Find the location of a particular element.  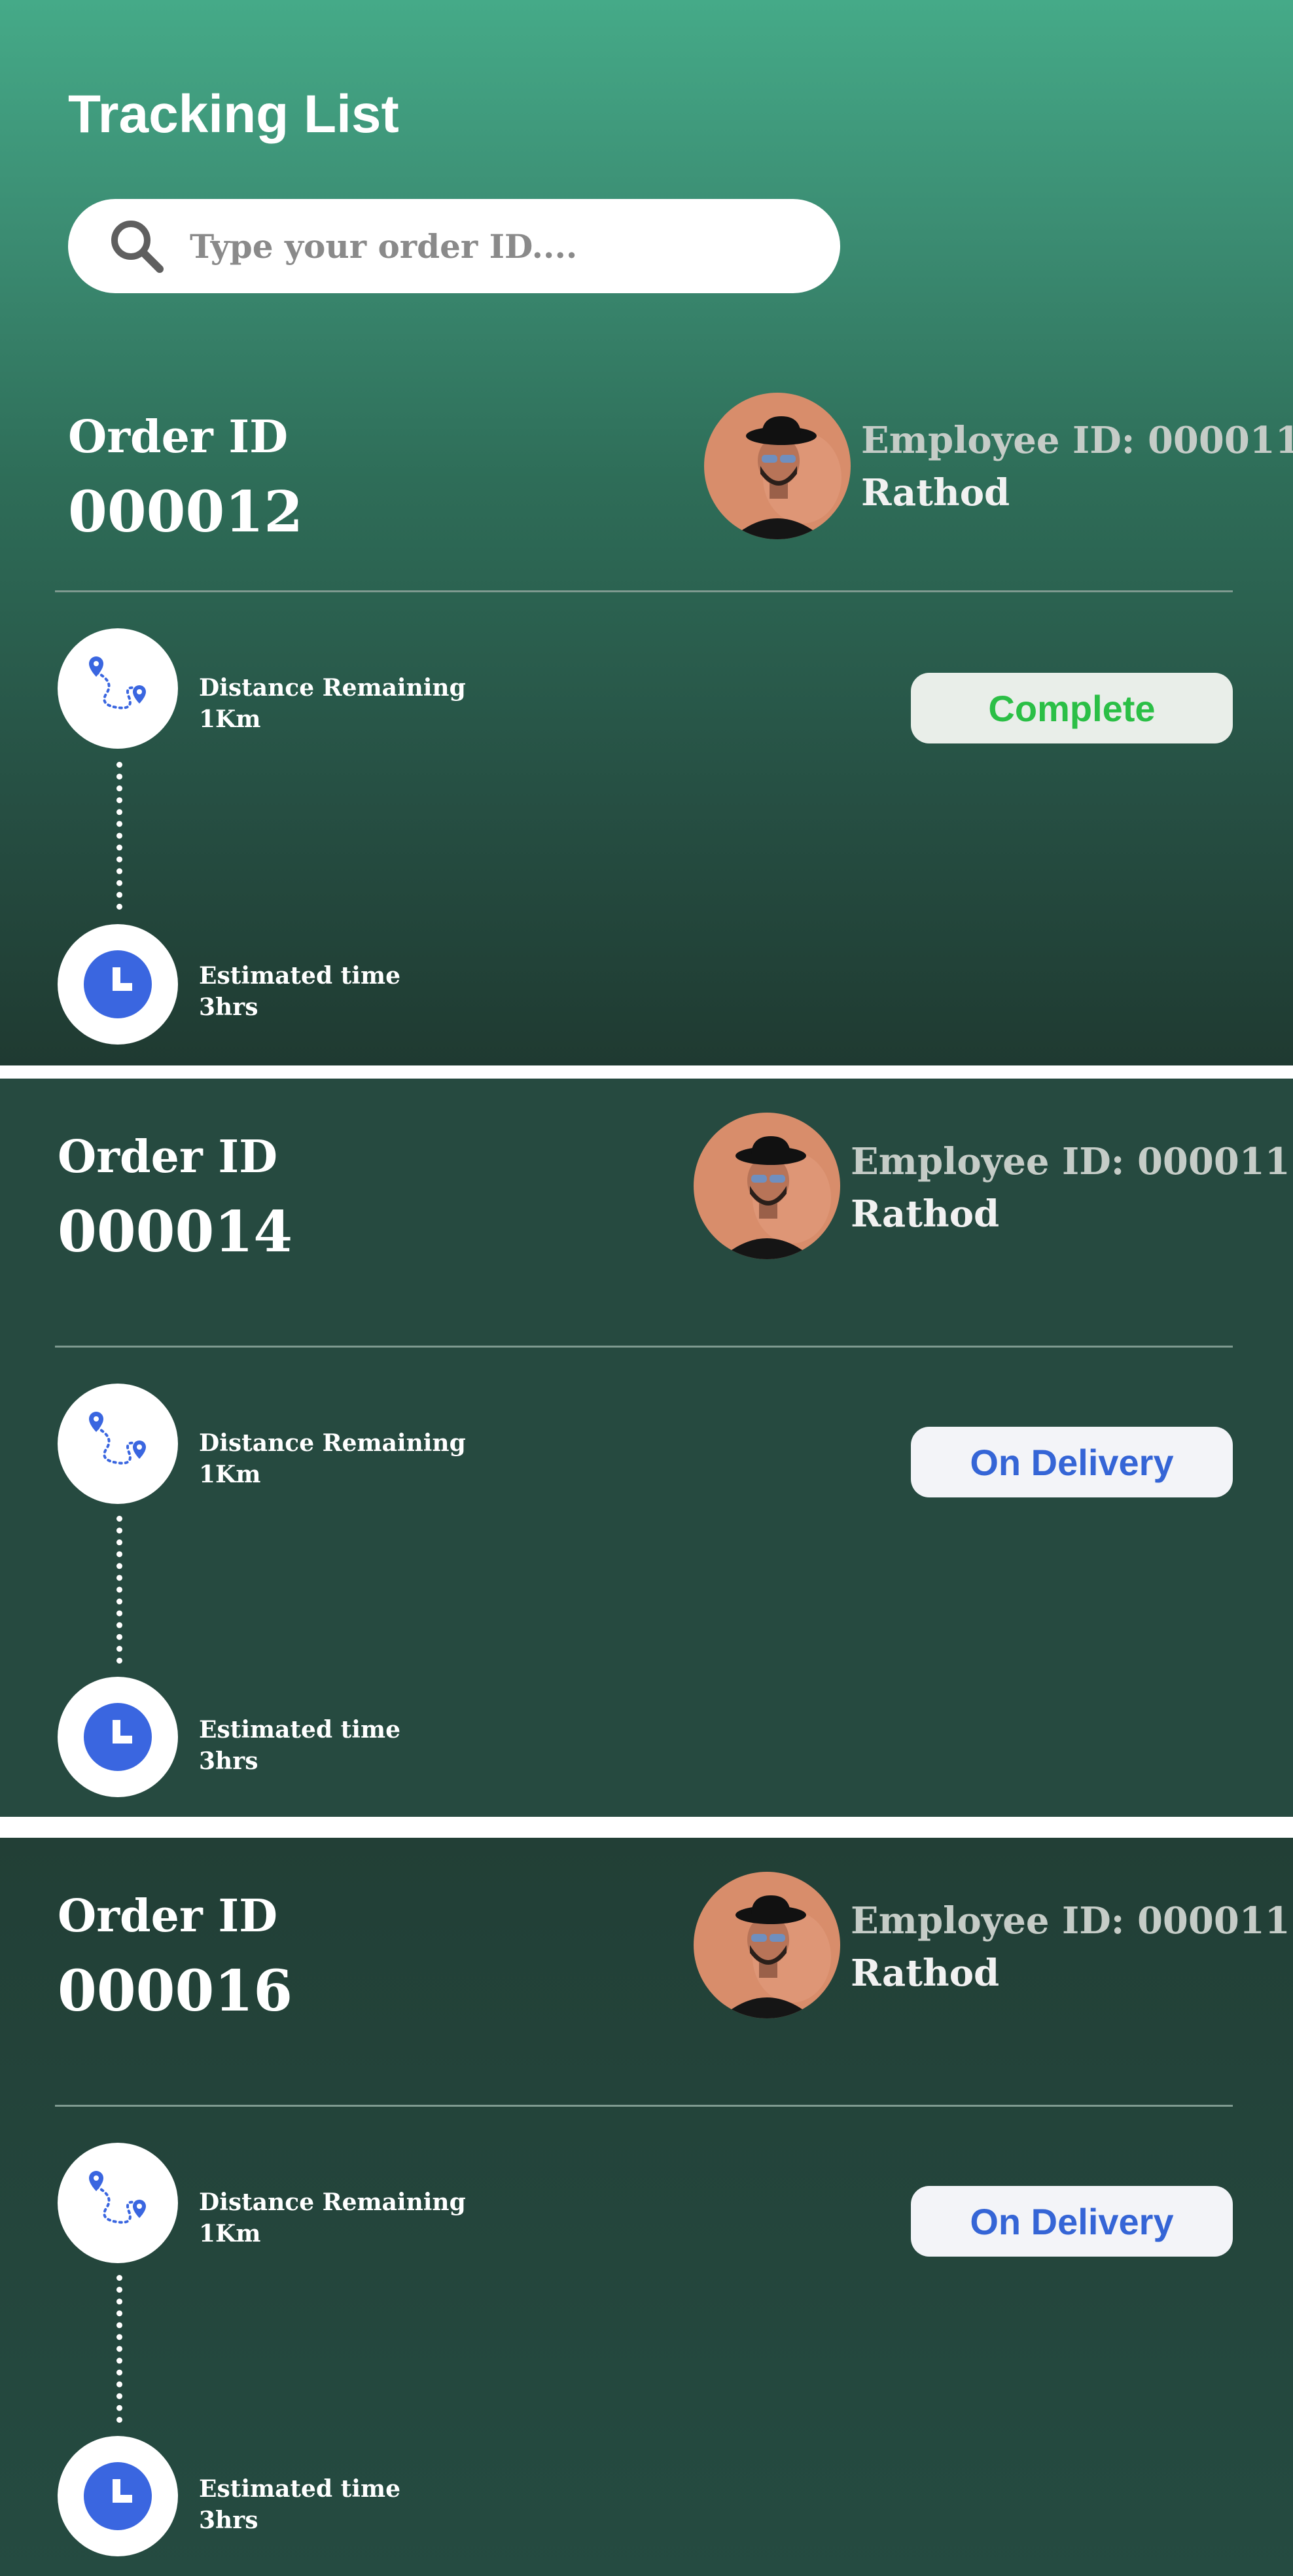

search-bar is located at coordinates (454, 246).